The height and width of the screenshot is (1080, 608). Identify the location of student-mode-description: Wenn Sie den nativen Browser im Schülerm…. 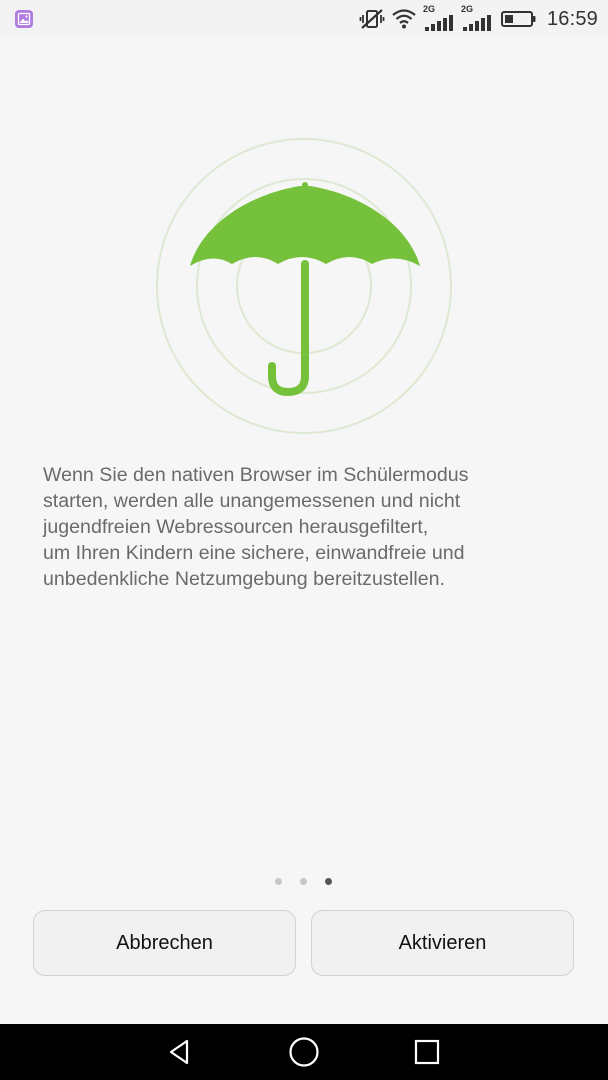
(256, 527).